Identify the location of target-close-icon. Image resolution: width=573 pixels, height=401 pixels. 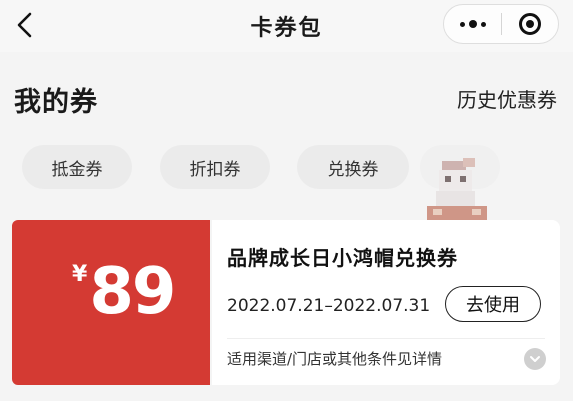
(529, 24).